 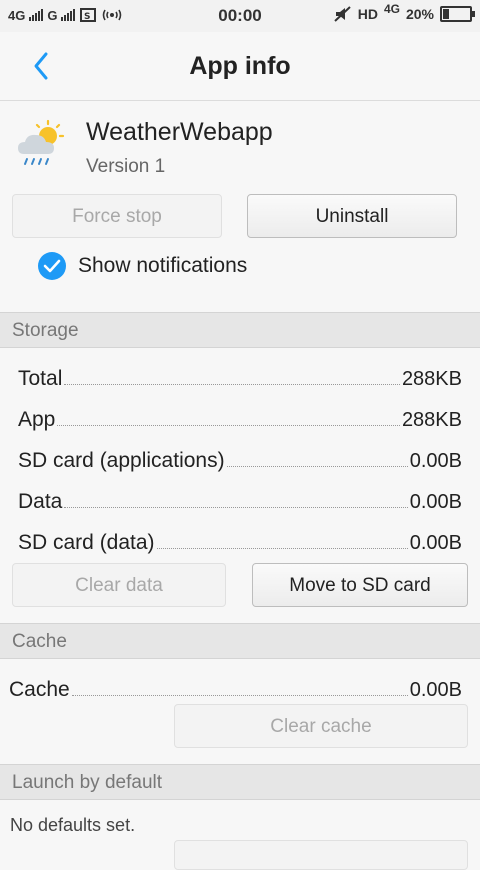 What do you see at coordinates (39, 689) in the screenshot?
I see `cache-row-label: Cache` at bounding box center [39, 689].